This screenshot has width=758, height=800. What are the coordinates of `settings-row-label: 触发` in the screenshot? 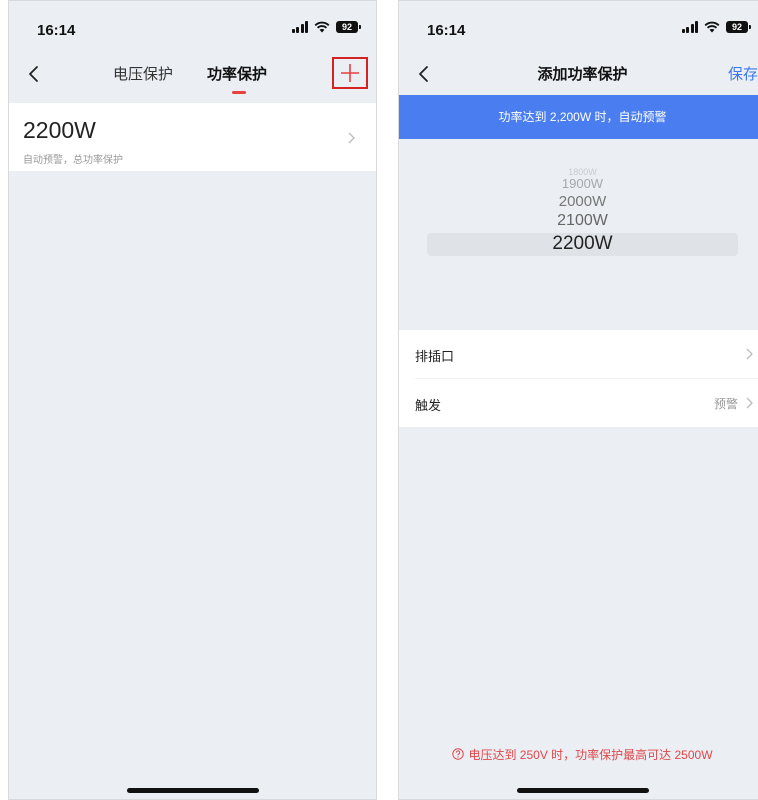 It's located at (428, 405).